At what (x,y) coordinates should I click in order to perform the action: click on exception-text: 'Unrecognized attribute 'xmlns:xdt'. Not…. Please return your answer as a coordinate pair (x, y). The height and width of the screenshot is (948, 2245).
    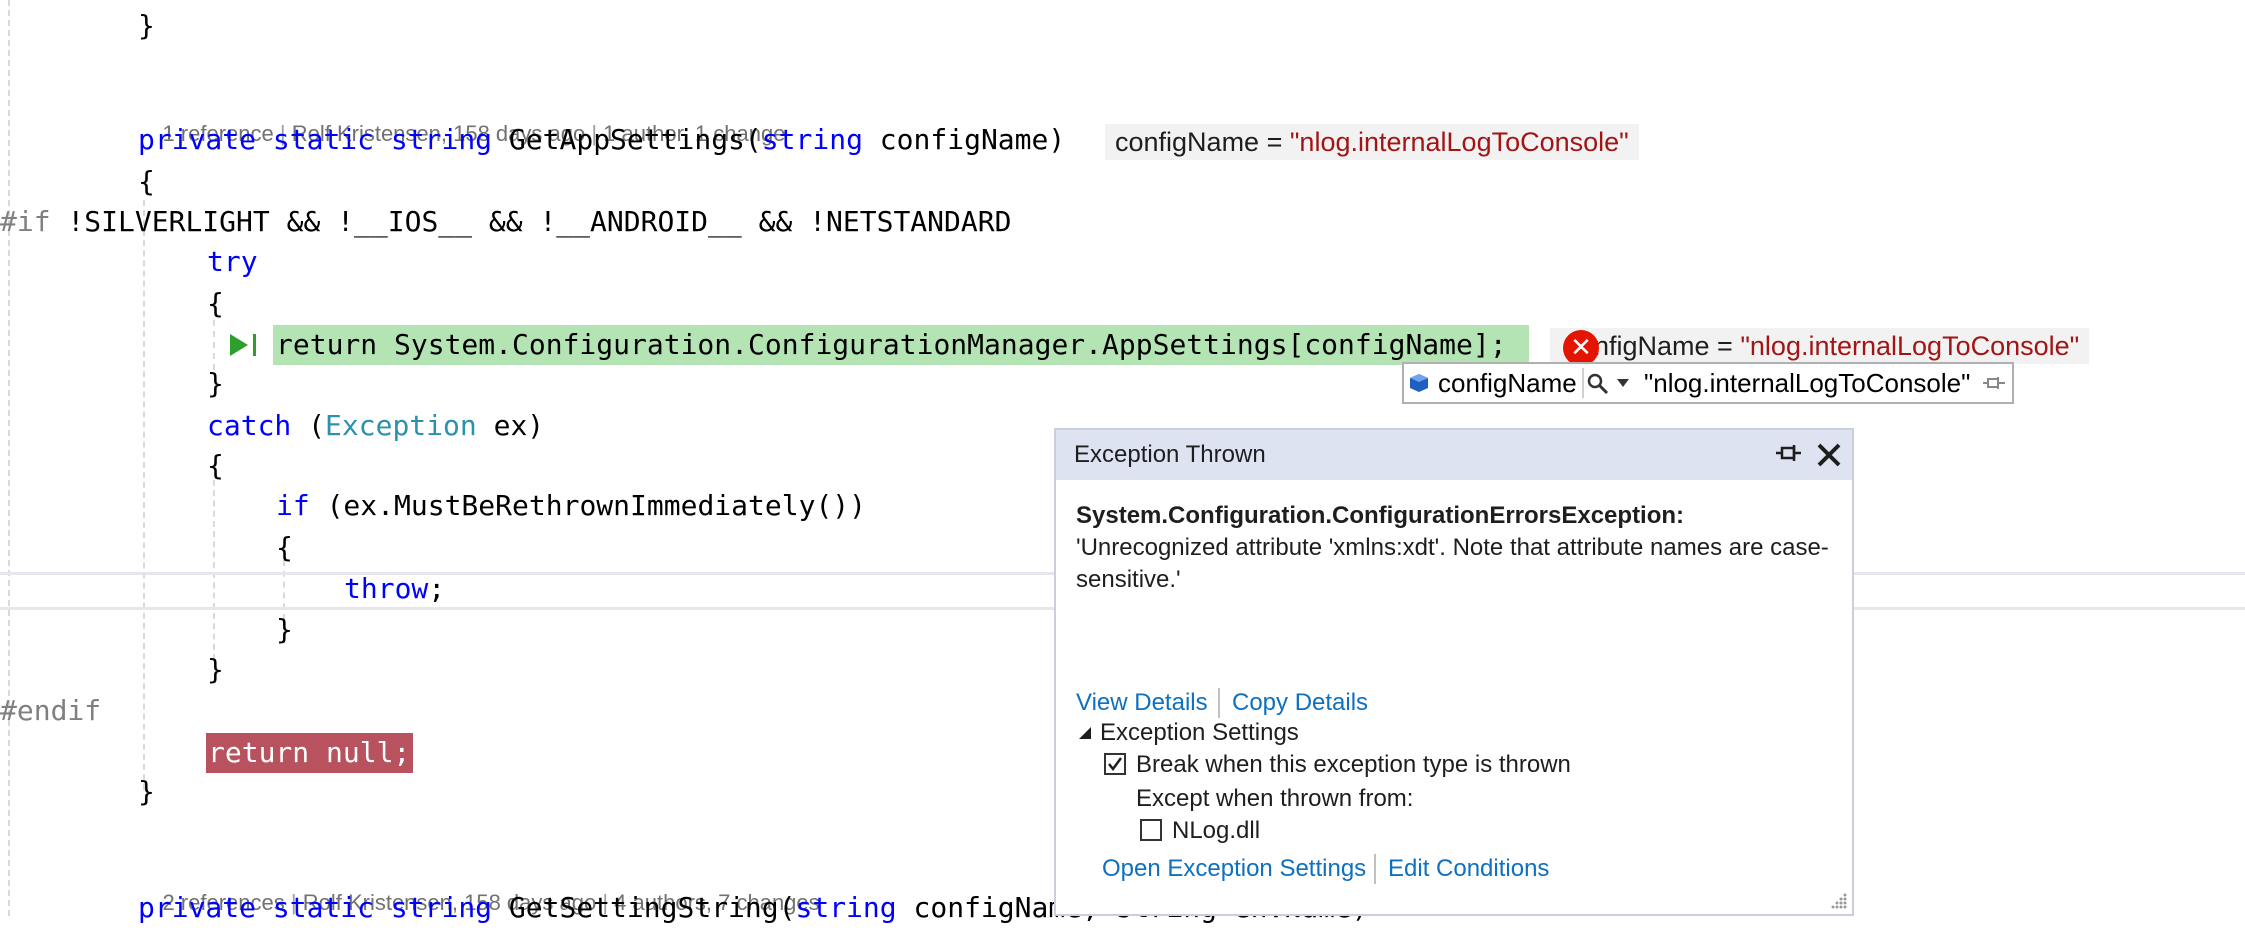
    Looking at the image, I should click on (1452, 563).